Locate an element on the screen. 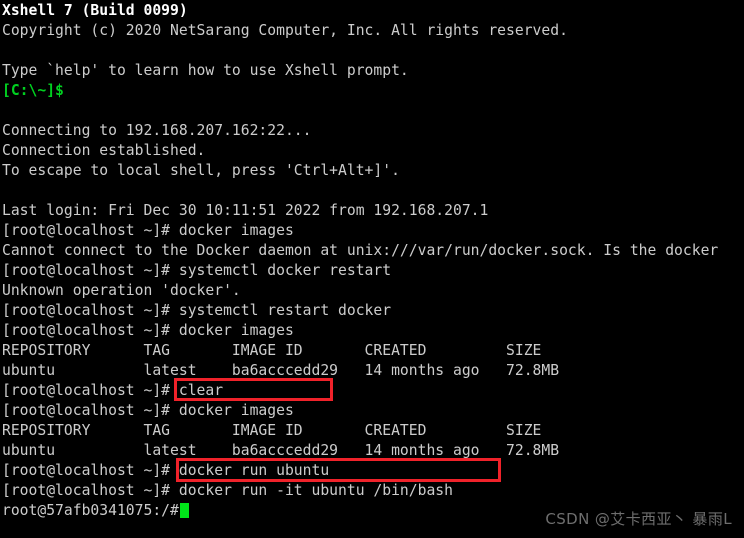 This screenshot has height=538, width=744. container-shell-prompt: root@57afb0341075:/# is located at coordinates (90, 510).